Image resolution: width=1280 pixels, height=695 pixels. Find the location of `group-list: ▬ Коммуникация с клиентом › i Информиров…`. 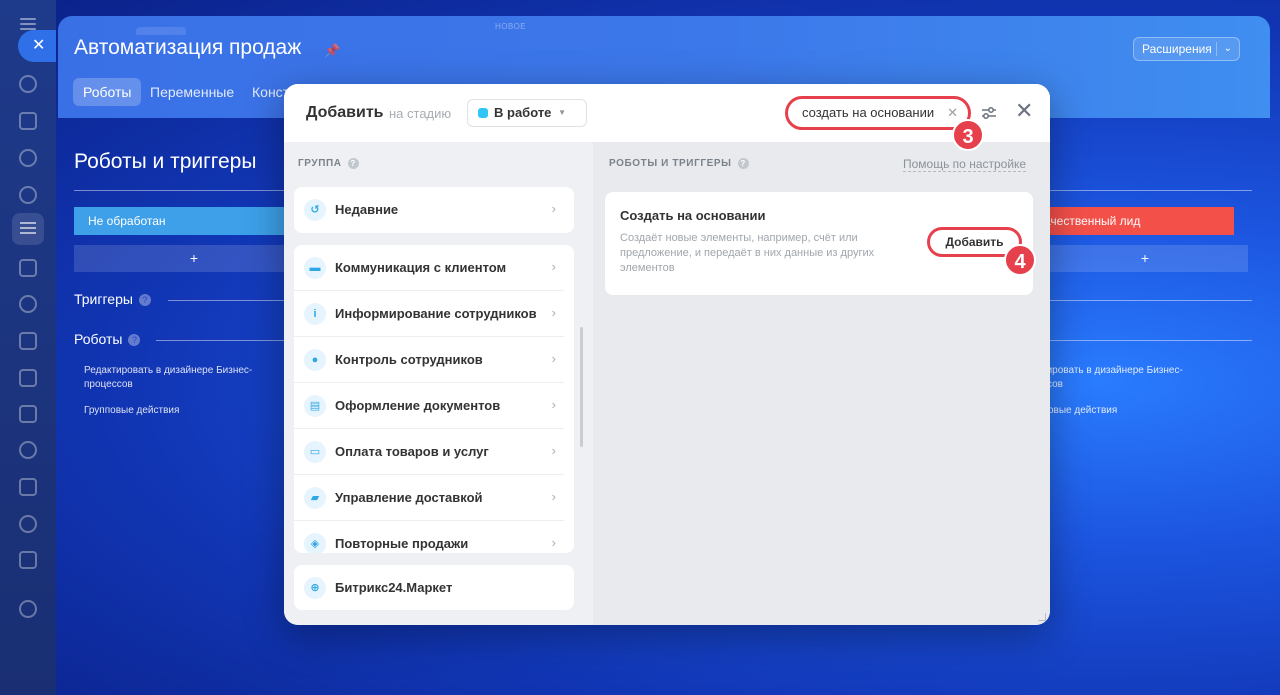

group-list: ▬ Коммуникация с клиентом › i Информиров… is located at coordinates (434, 399).